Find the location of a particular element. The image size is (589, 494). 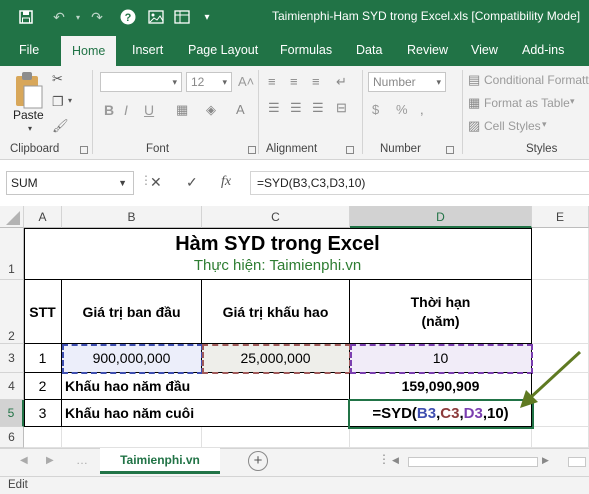

tab-page-layout: Page Layout is located at coordinates (223, 50).